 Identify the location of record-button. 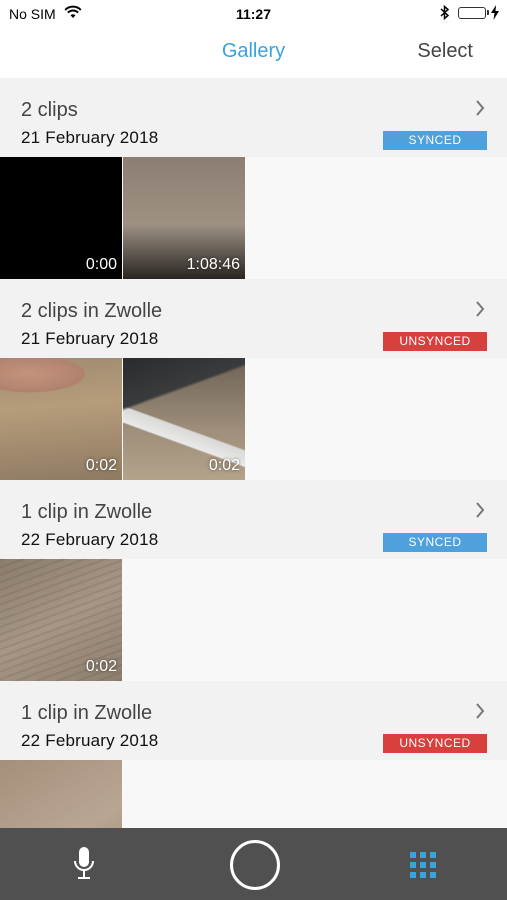
(255, 865).